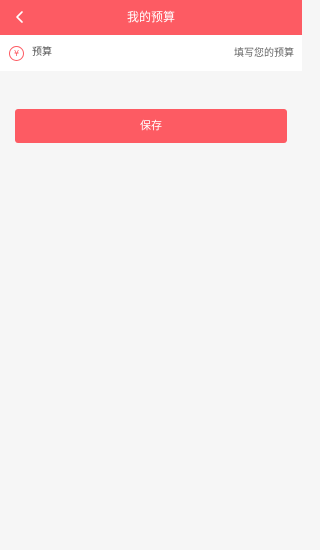 The height and width of the screenshot is (550, 320). I want to click on budget-label: 预算, so click(42, 52).